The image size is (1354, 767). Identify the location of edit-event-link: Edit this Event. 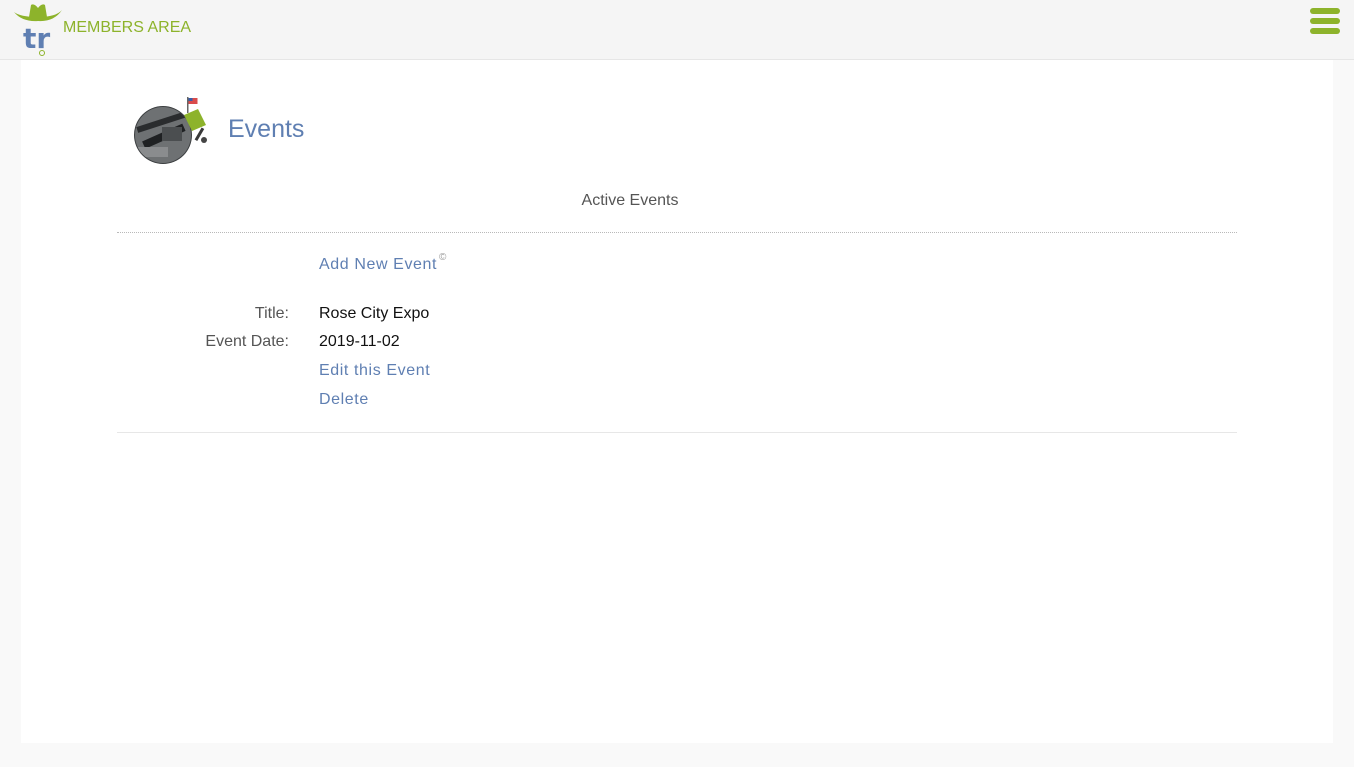
(374, 371).